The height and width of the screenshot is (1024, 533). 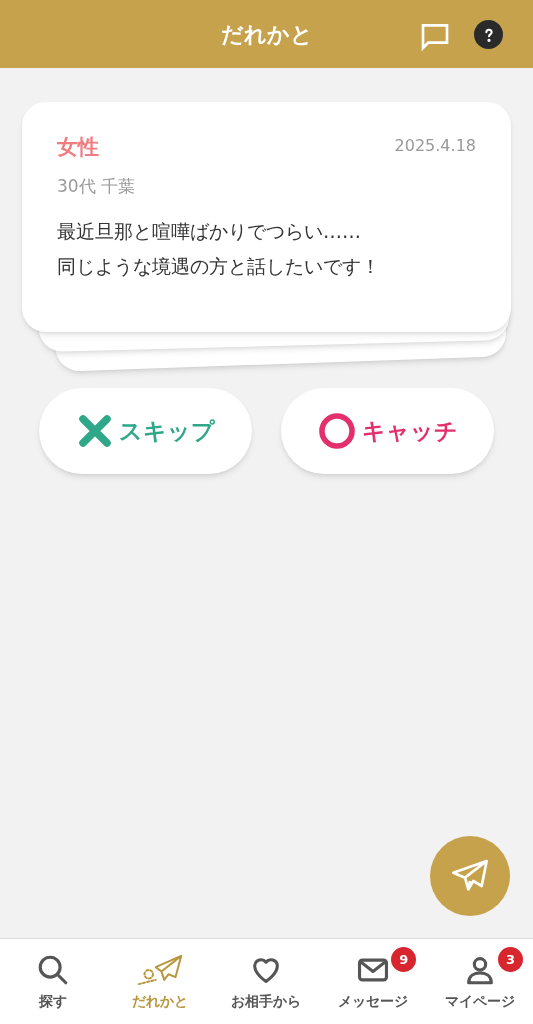 What do you see at coordinates (219, 266) in the screenshot?
I see `message-line: 同じような境遇の方と話したいです！` at bounding box center [219, 266].